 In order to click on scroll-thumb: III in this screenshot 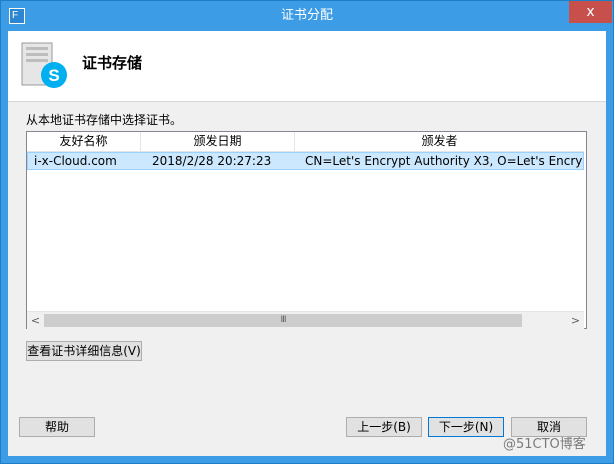, I will do `click(283, 320)`.